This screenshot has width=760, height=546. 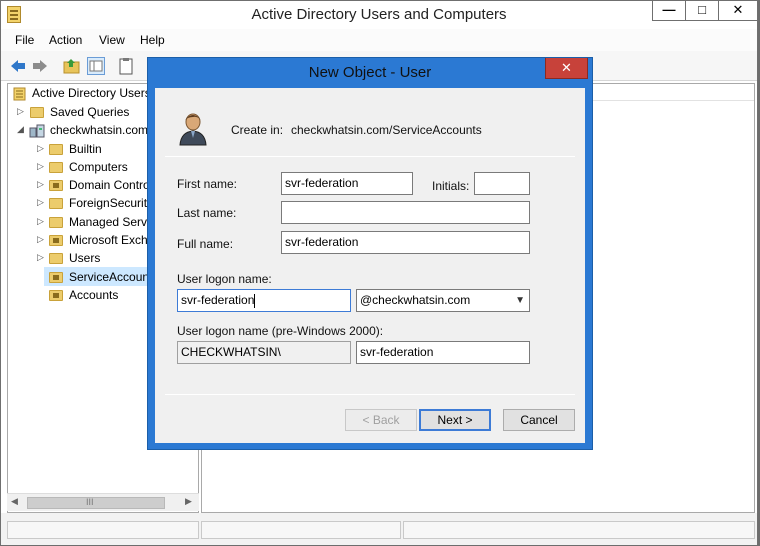 What do you see at coordinates (280, 331) in the screenshot?
I see `pre-windows-2000-label: User logon name (pre-Windows 2000):` at bounding box center [280, 331].